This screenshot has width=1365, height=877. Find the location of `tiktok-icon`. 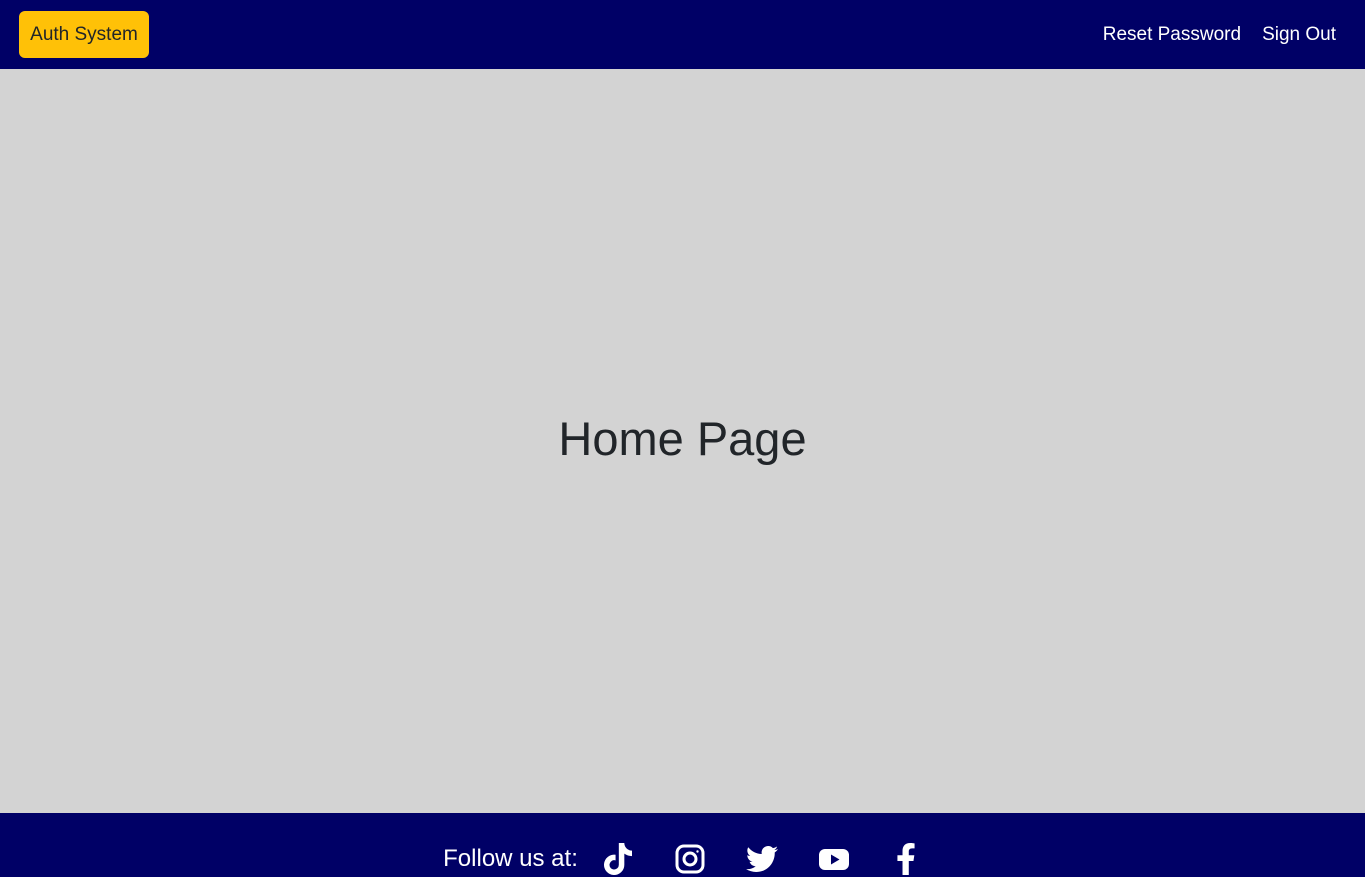

tiktok-icon is located at coordinates (618, 859).